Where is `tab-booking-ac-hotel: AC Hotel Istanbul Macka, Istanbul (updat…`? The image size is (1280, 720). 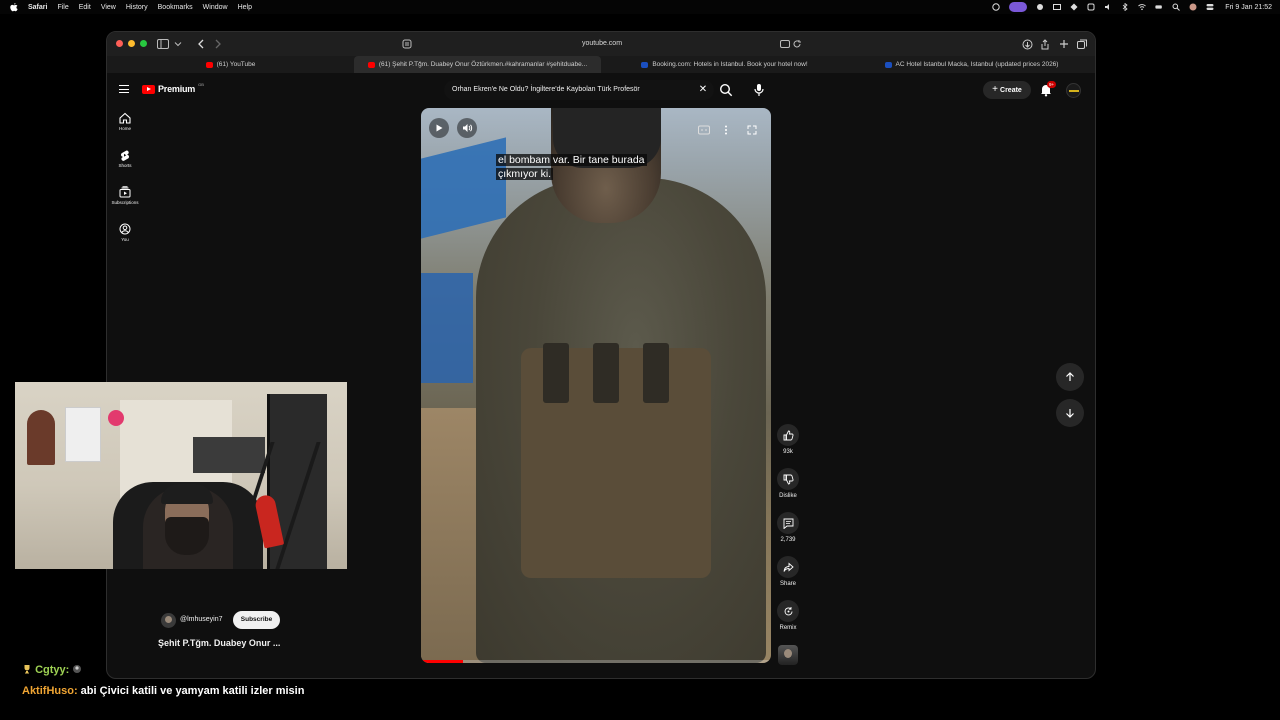
tab-booking-ac-hotel: AC Hotel Istanbul Macka, Istanbul (updat… is located at coordinates (971, 64).